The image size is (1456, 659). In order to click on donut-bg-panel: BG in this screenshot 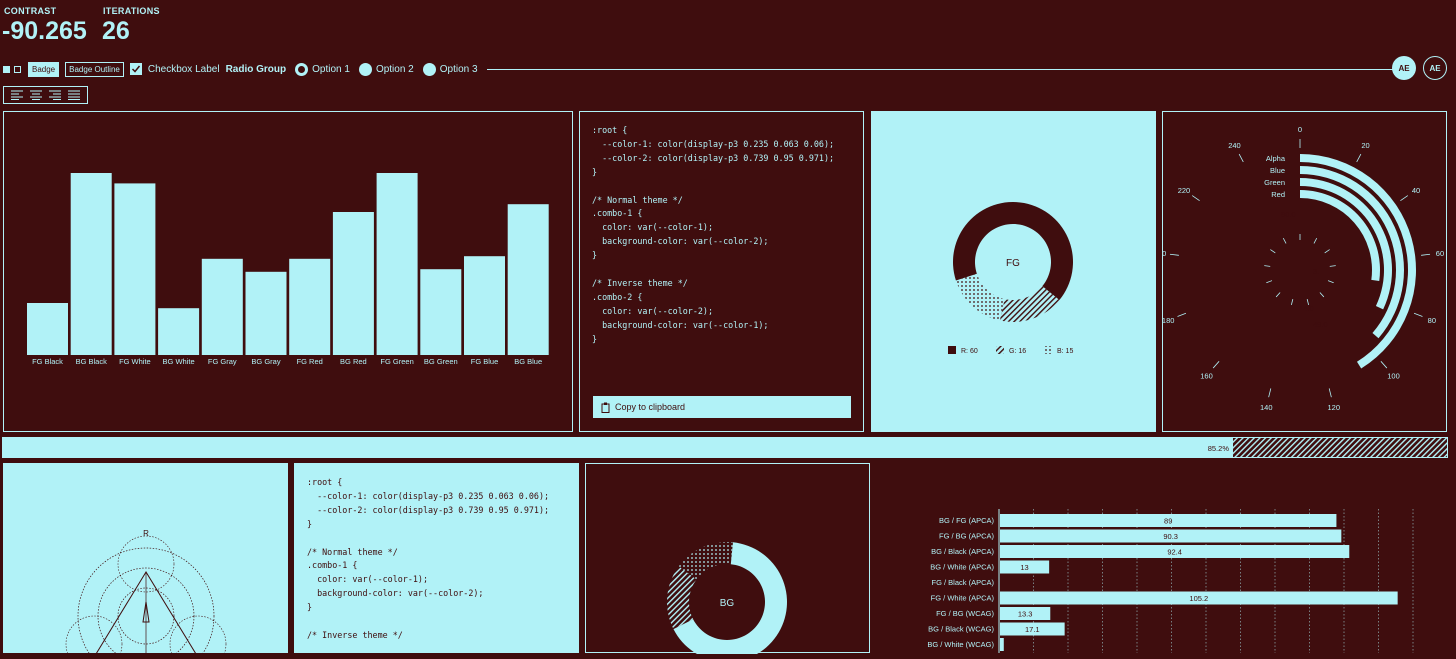, I will do `click(727, 561)`.